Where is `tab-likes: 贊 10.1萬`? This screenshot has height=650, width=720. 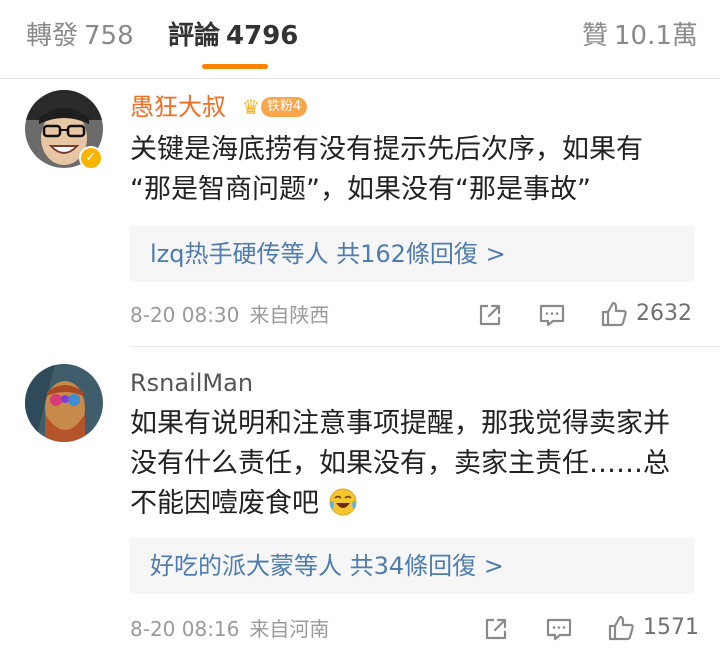 tab-likes: 贊 10.1萬 is located at coordinates (640, 36).